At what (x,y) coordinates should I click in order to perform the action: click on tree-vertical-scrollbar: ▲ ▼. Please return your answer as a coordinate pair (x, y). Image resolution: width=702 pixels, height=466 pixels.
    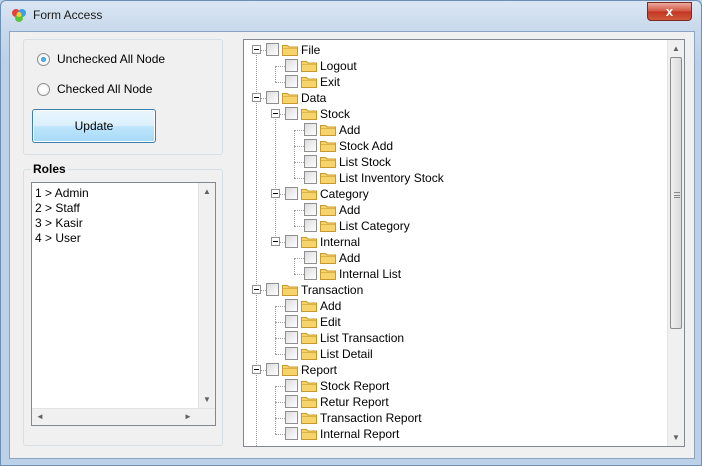
    Looking at the image, I should click on (675, 243).